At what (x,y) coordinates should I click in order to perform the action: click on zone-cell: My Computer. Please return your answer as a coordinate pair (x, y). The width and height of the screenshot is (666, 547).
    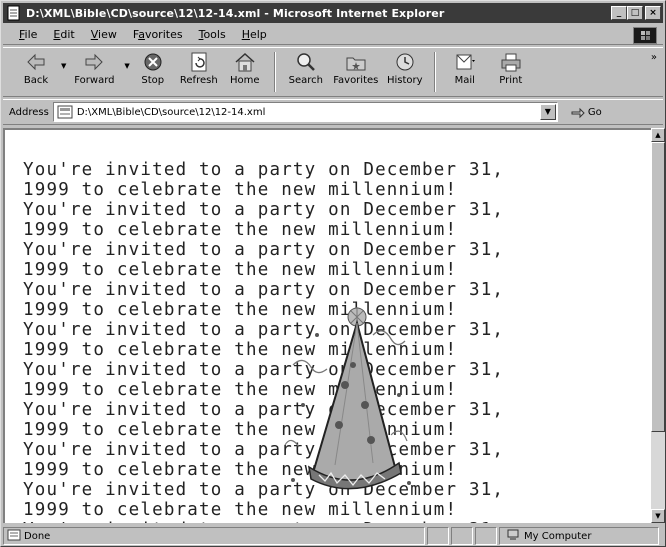
    Looking at the image, I should click on (579, 536).